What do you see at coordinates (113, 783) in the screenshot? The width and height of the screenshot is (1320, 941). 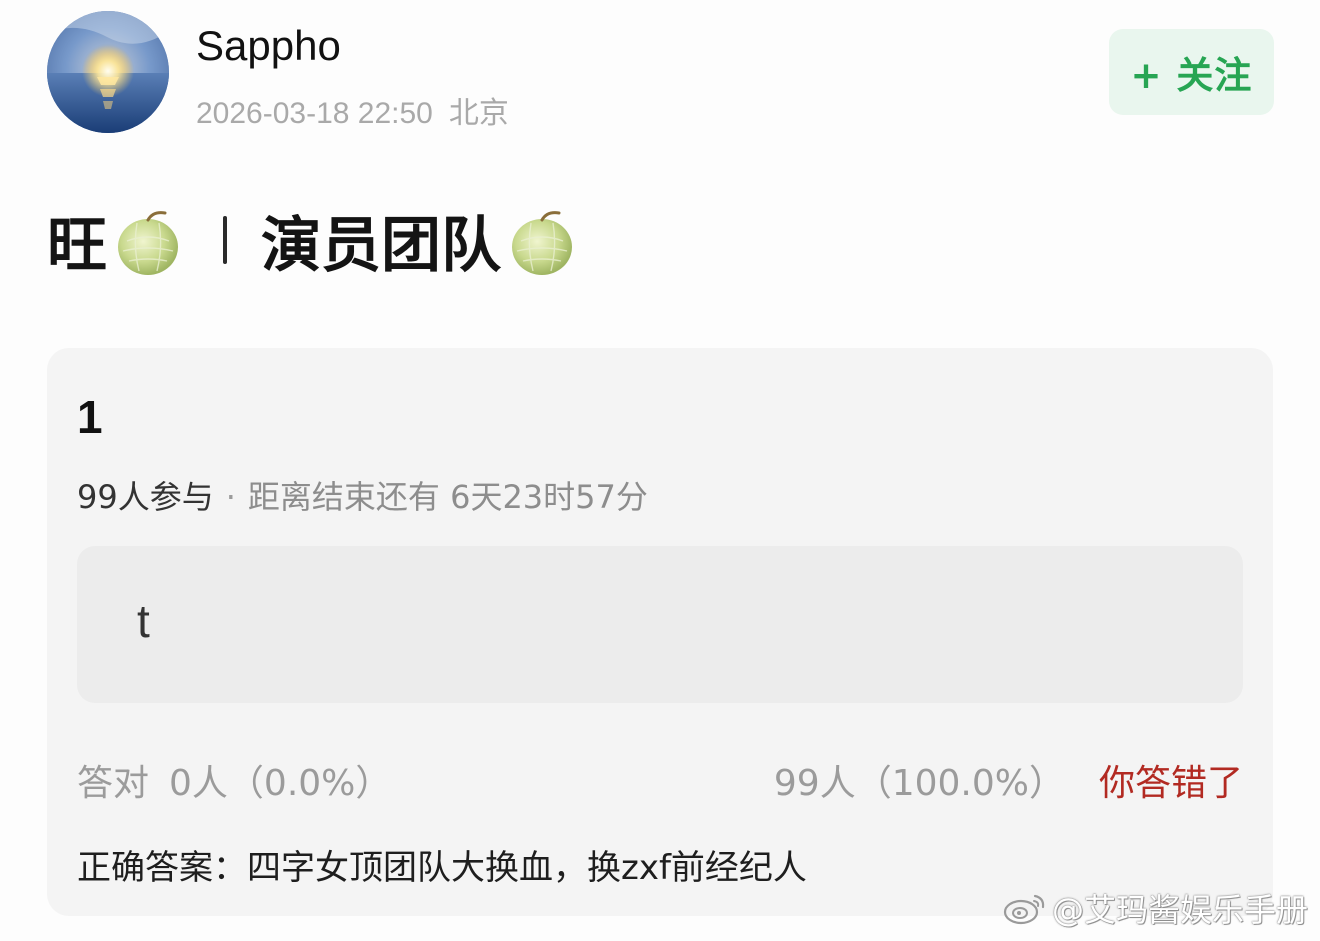 I see `correct-label: 答对` at bounding box center [113, 783].